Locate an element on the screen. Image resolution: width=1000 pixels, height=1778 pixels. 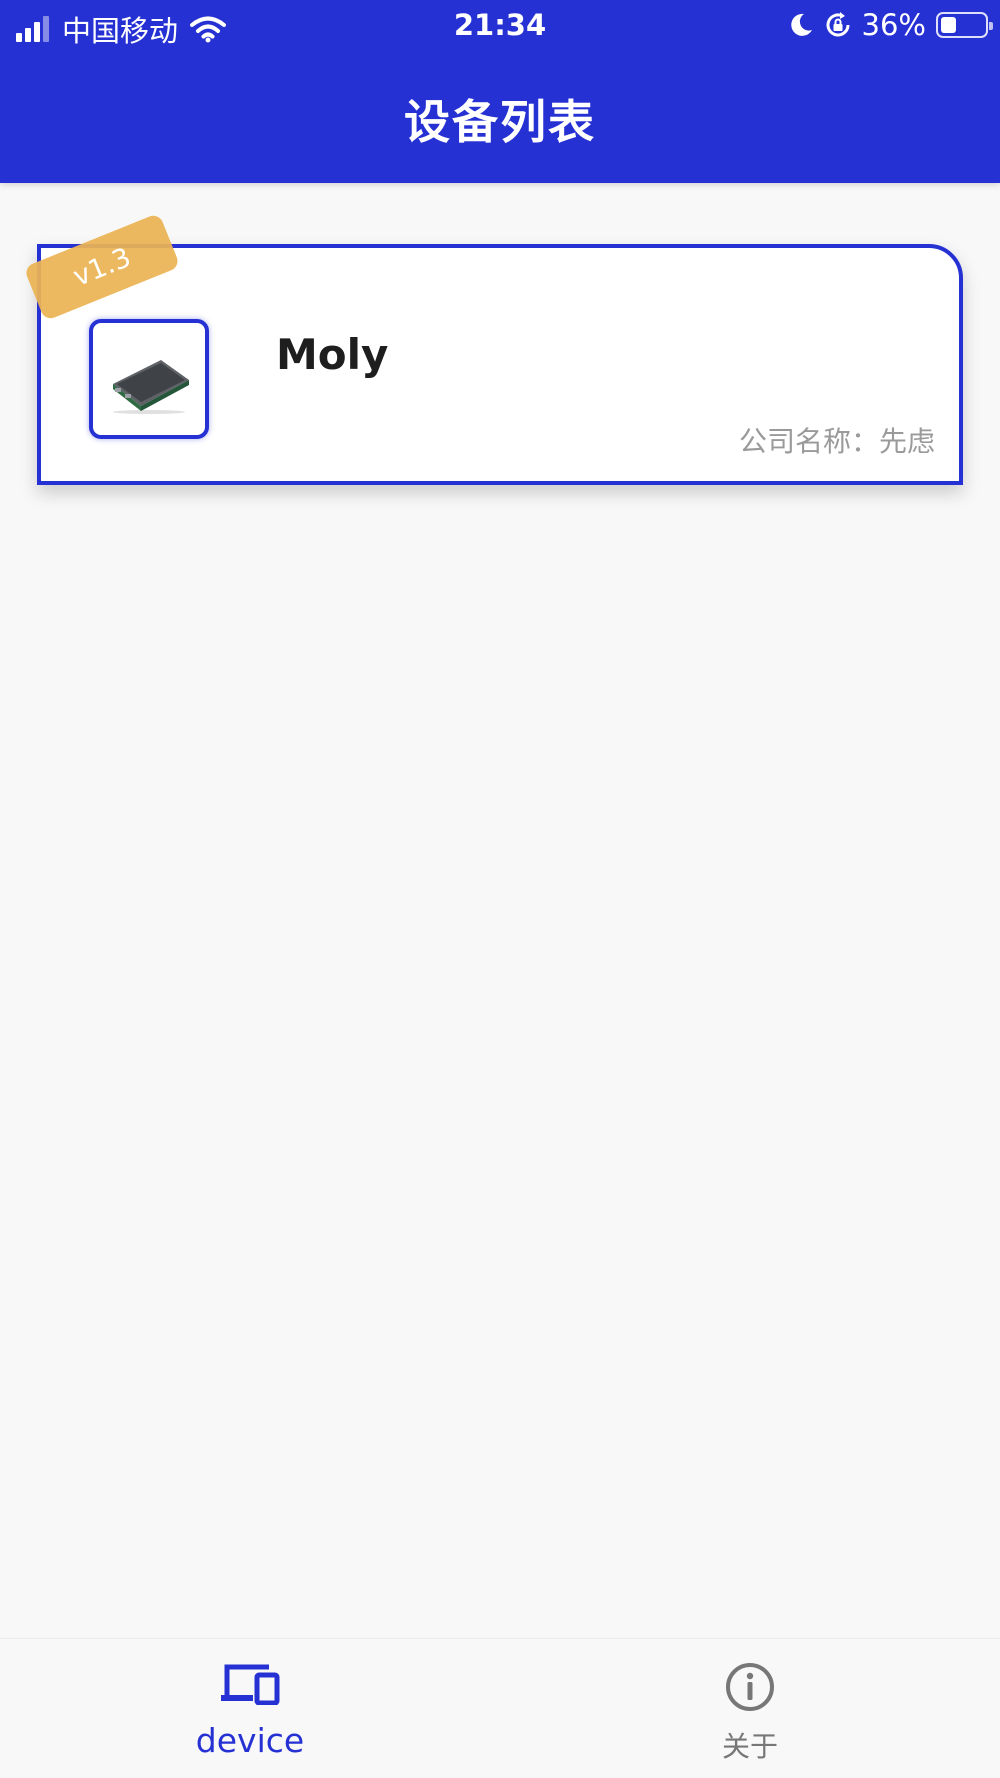
tab-about-label: 关于 is located at coordinates (749, 1746).